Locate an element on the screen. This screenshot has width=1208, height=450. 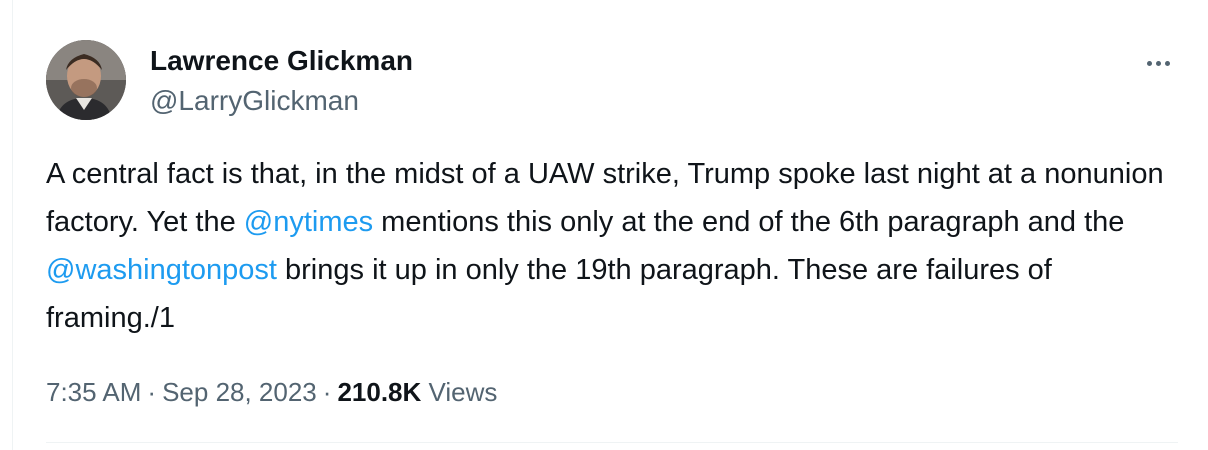
timeline-divider is located at coordinates (12, 225).